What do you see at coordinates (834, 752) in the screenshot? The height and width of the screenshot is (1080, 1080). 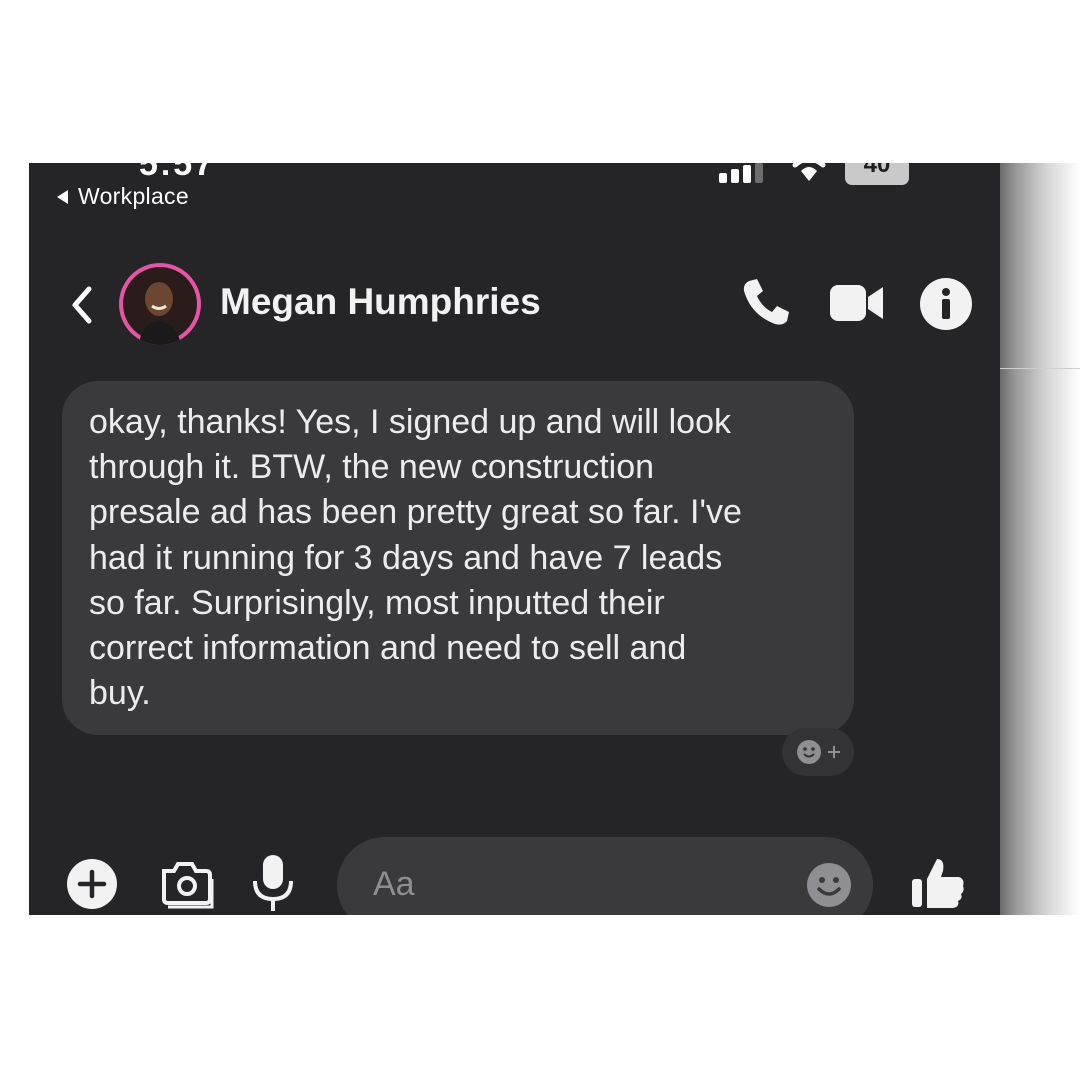 I see `plus-small-icon` at bounding box center [834, 752].